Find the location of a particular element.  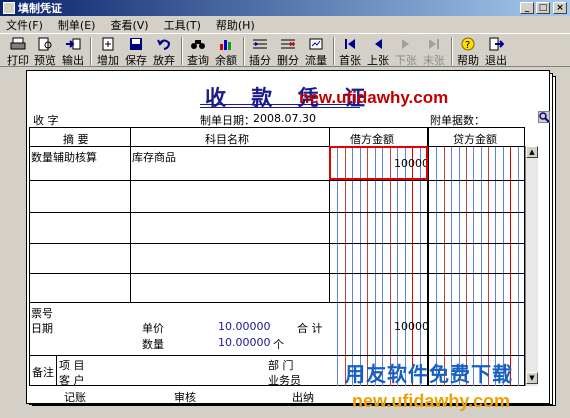

first-voucher-button: 首张 is located at coordinates (350, 51).